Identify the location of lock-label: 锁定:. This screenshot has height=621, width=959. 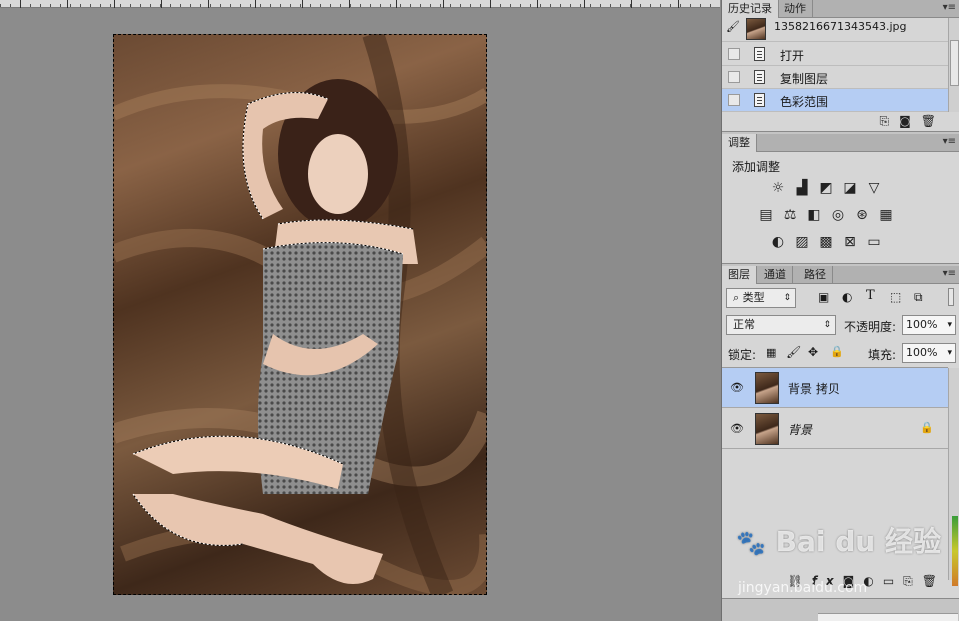
(742, 355).